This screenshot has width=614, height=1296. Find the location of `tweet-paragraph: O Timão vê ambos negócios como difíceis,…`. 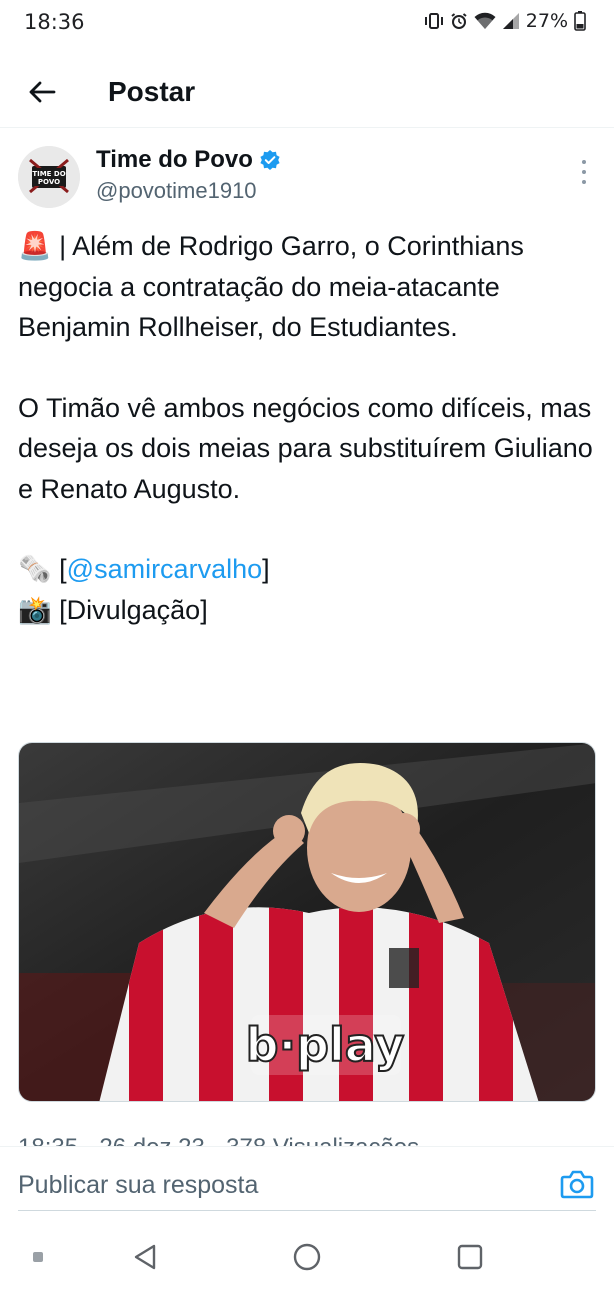

tweet-paragraph: O Timão vê ambos negócios como difíceis,… is located at coordinates (305, 448).